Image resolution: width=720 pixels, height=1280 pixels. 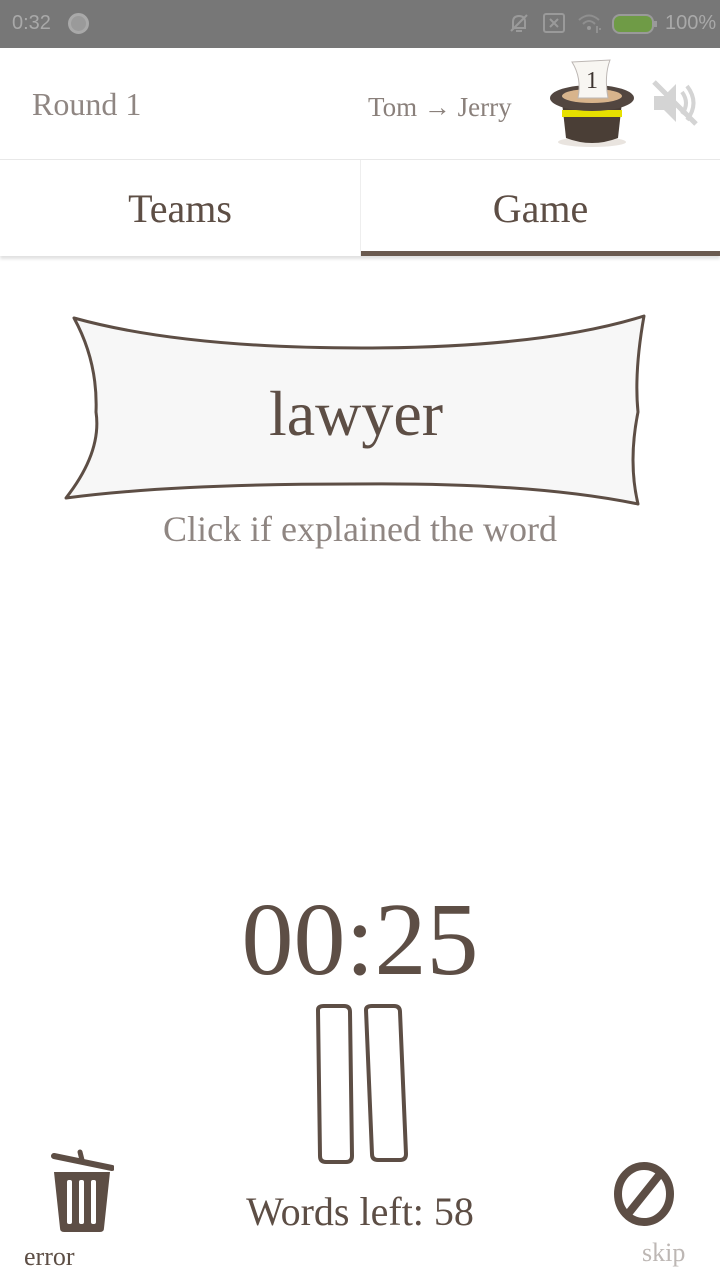 I want to click on volume-off-icon, so click(x=675, y=103).